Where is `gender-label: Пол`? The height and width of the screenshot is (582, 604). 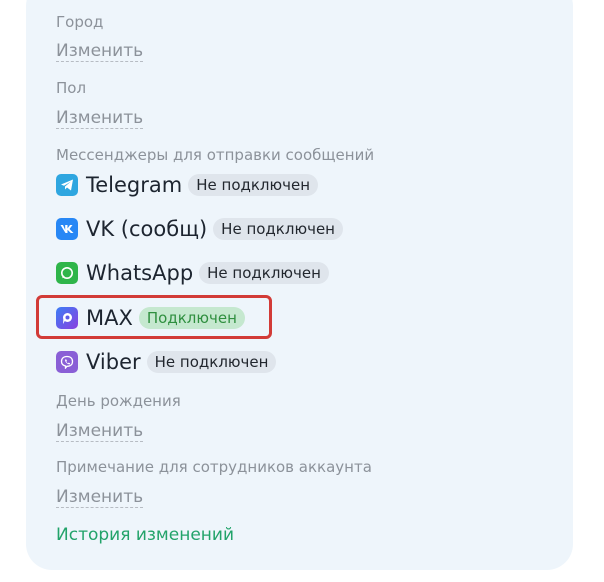 gender-label: Пол is located at coordinates (71, 88).